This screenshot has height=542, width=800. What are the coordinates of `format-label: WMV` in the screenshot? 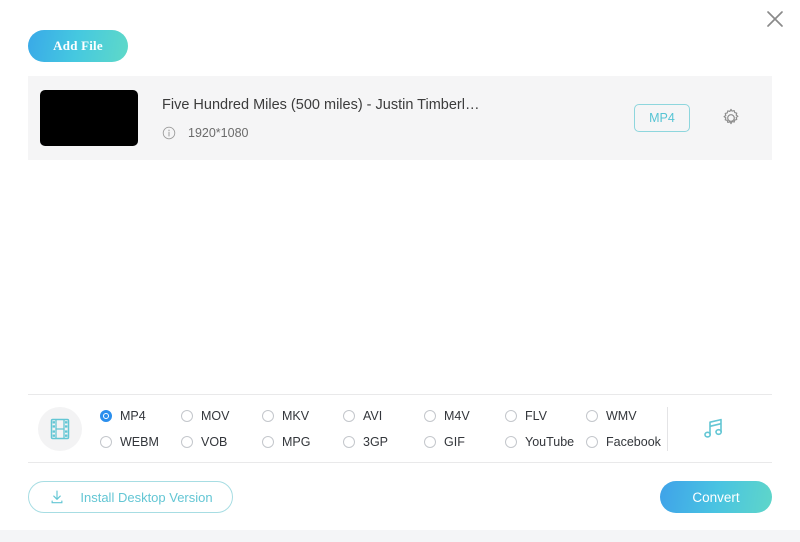 It's located at (621, 416).